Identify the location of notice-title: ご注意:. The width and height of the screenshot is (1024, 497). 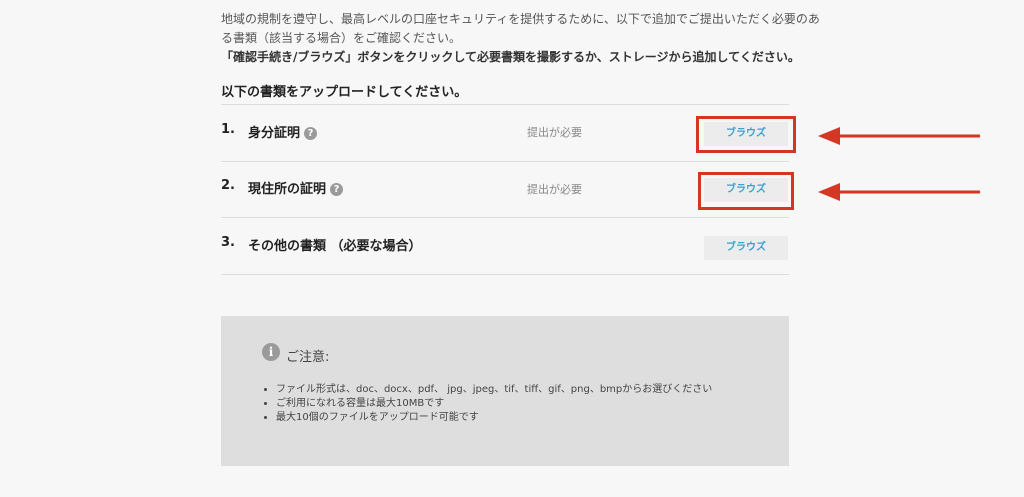
(308, 357).